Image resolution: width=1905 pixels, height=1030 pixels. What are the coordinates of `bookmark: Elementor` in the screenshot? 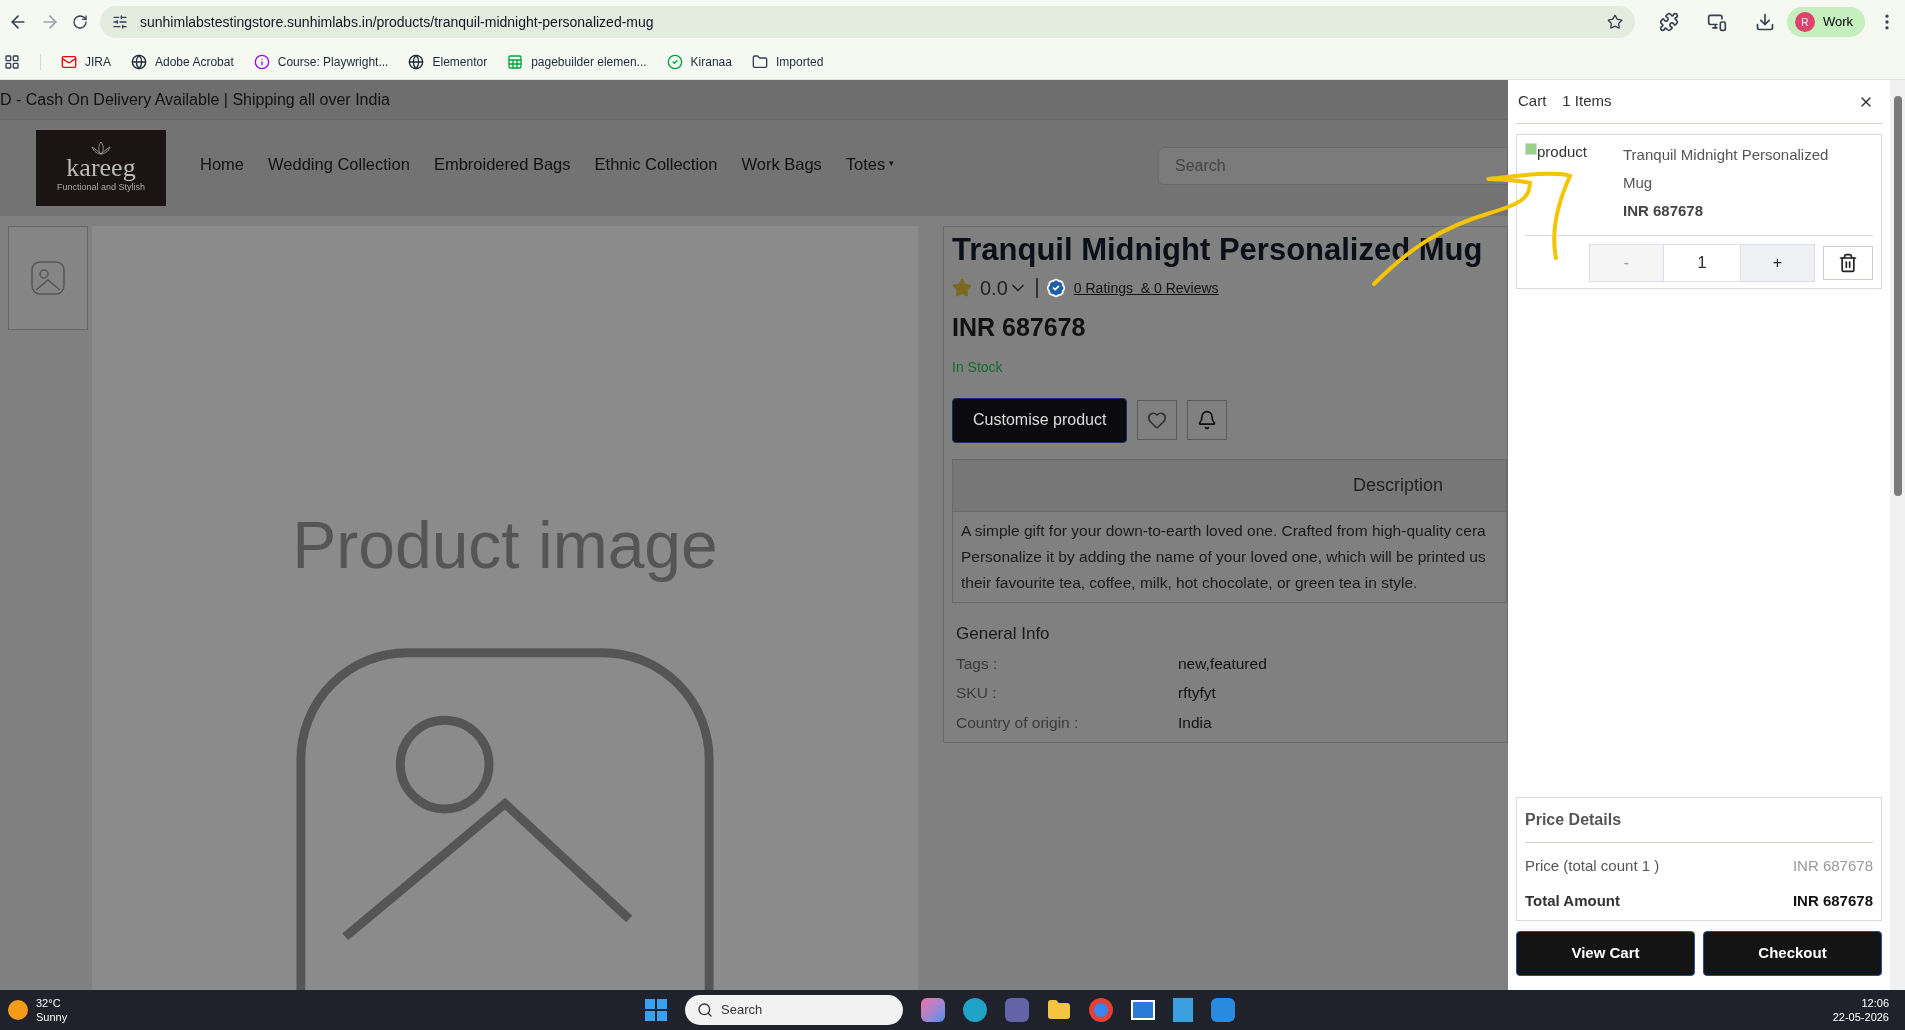 It's located at (448, 61).